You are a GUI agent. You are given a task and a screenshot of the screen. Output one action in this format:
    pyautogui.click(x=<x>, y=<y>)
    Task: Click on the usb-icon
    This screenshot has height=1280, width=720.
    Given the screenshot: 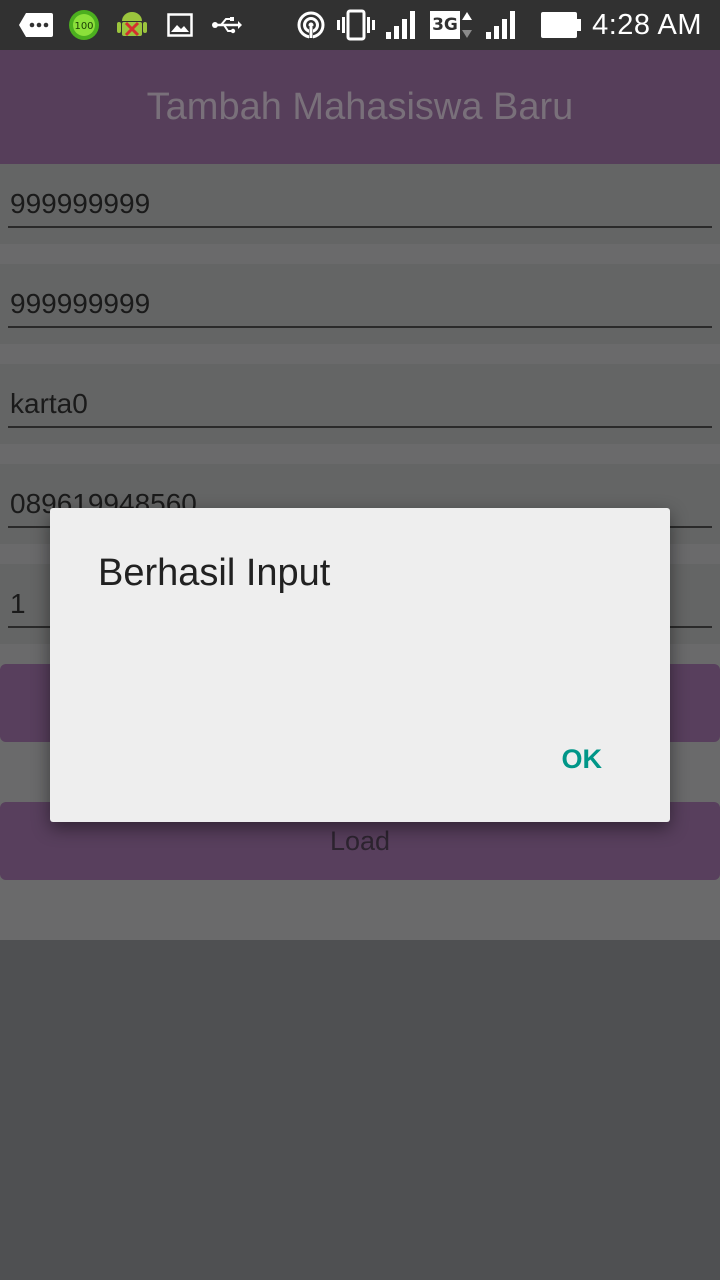 What is the action you would take?
    pyautogui.click(x=227, y=25)
    